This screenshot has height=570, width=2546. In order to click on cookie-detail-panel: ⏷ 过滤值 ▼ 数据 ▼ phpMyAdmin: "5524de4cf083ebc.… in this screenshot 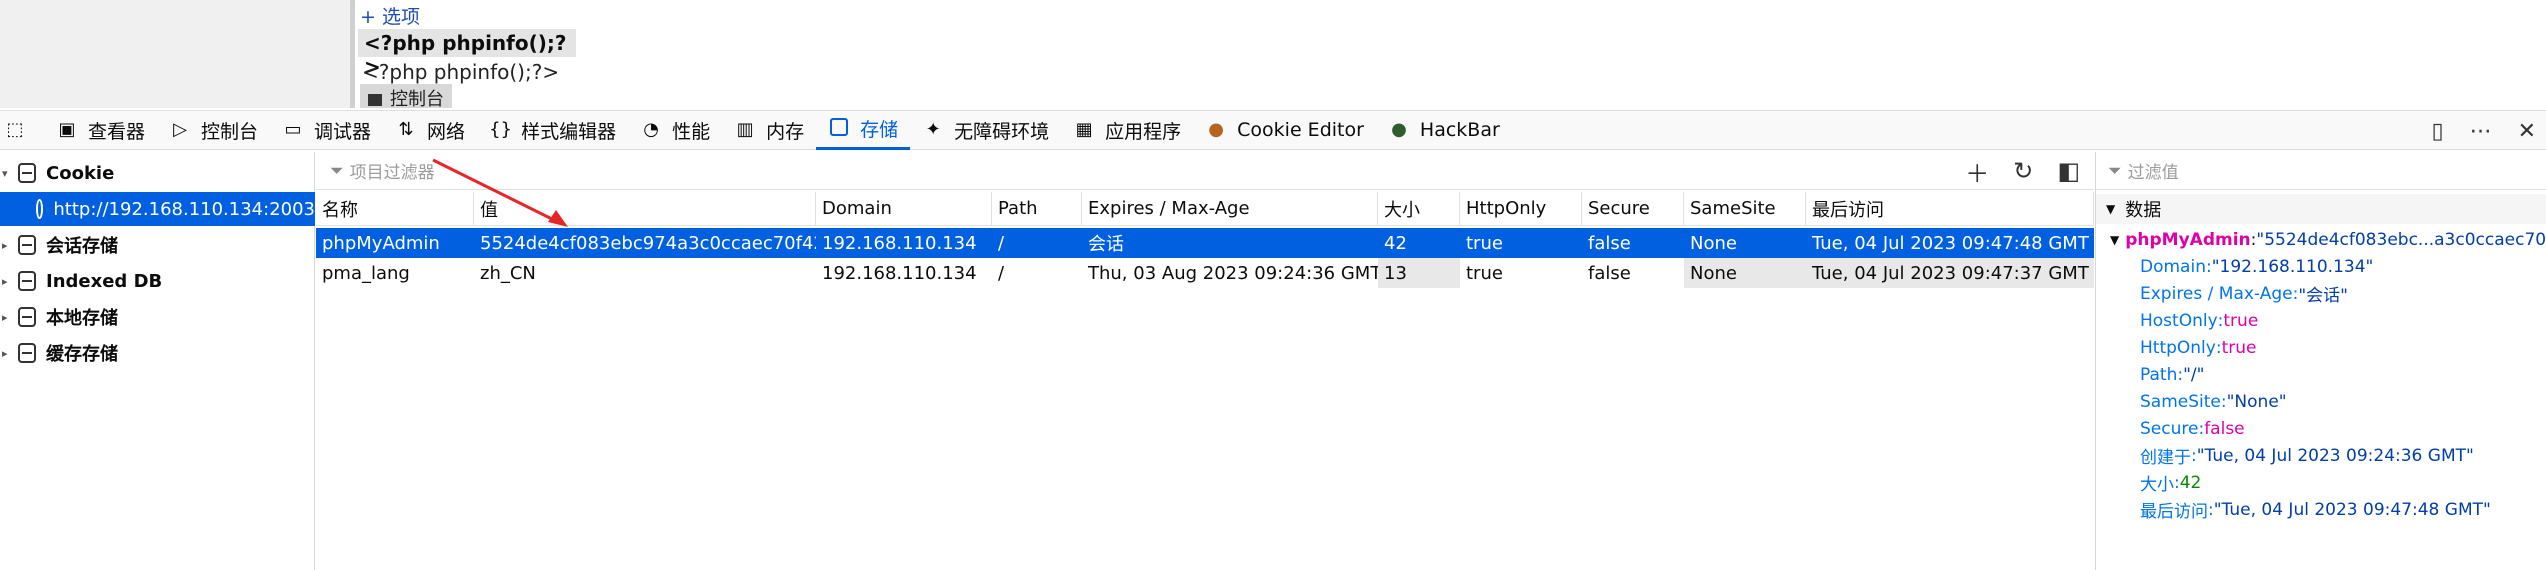, I will do `click(2320, 361)`.